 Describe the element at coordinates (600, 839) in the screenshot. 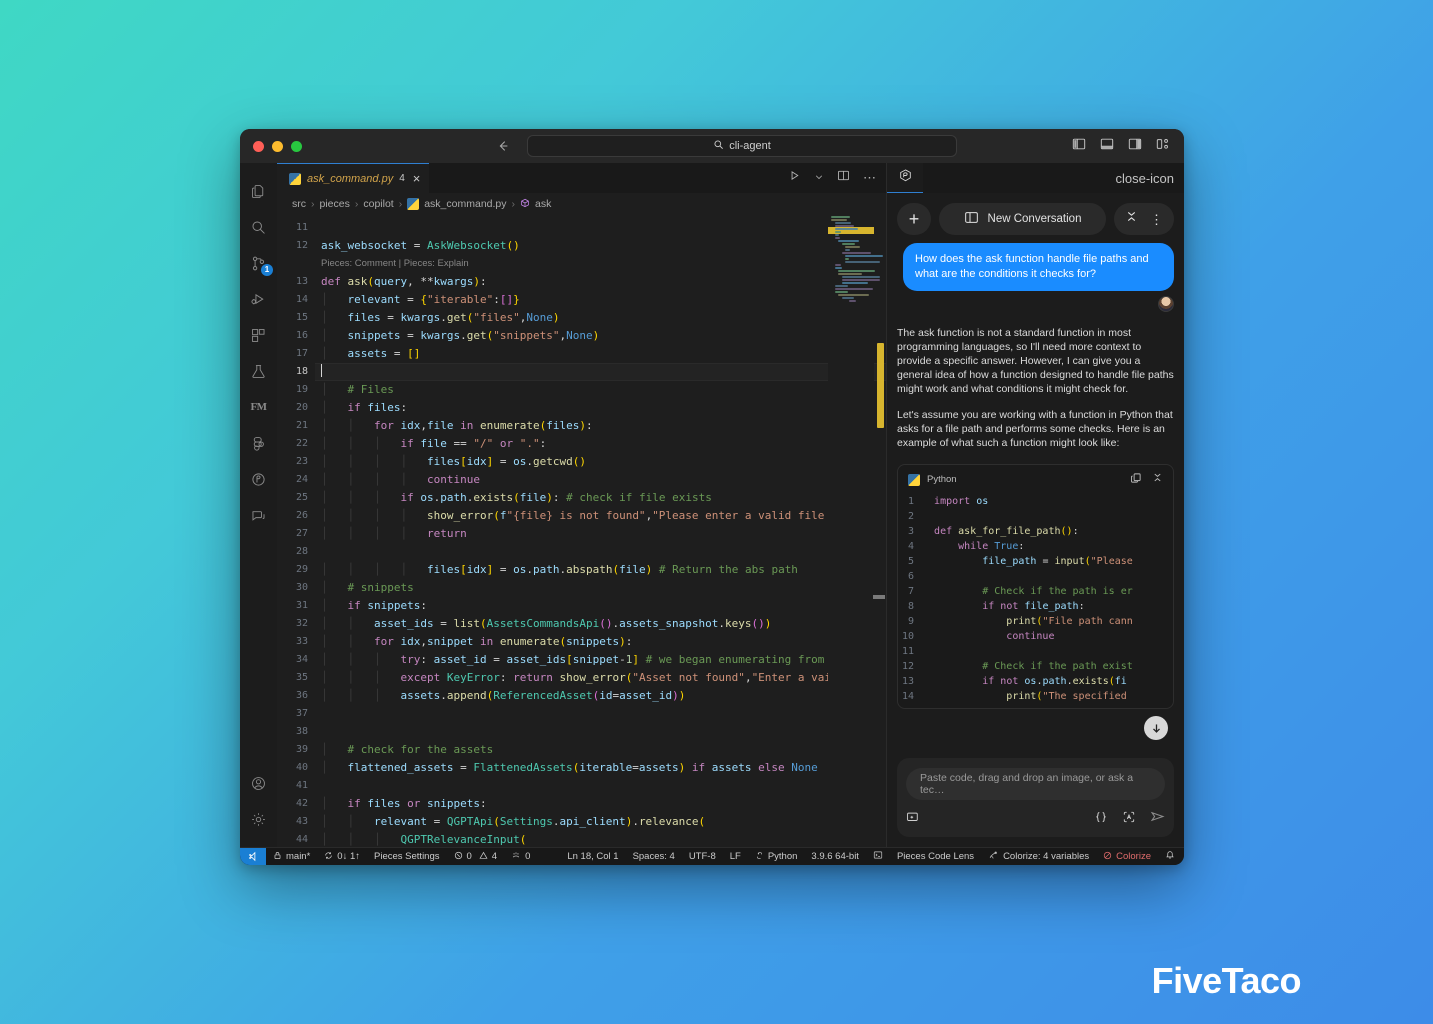

I see `code-line: │ │ │ QGPTRelevanceInput(` at that location.